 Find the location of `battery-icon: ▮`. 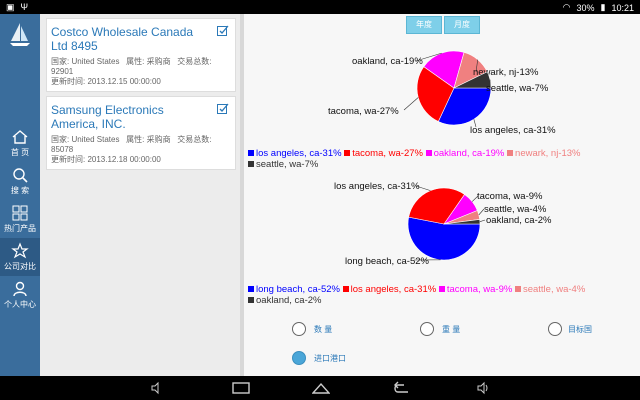

battery-icon: ▮ is located at coordinates (603, 7).